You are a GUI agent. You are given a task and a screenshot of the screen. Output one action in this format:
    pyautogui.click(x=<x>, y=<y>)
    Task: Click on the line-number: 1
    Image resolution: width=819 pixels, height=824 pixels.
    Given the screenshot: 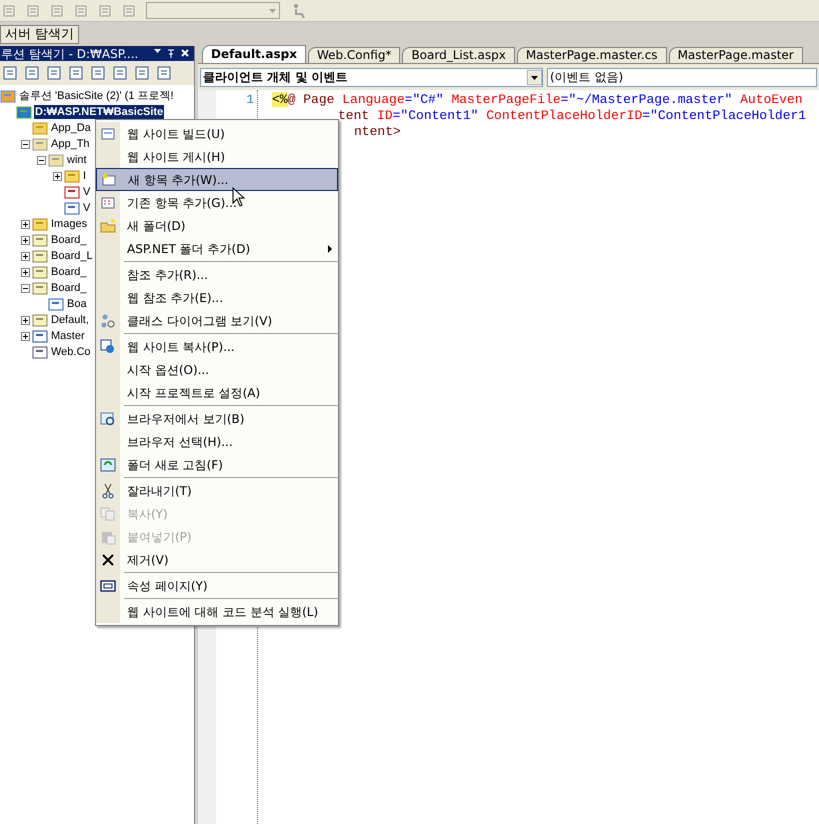 What is the action you would take?
    pyautogui.click(x=250, y=99)
    